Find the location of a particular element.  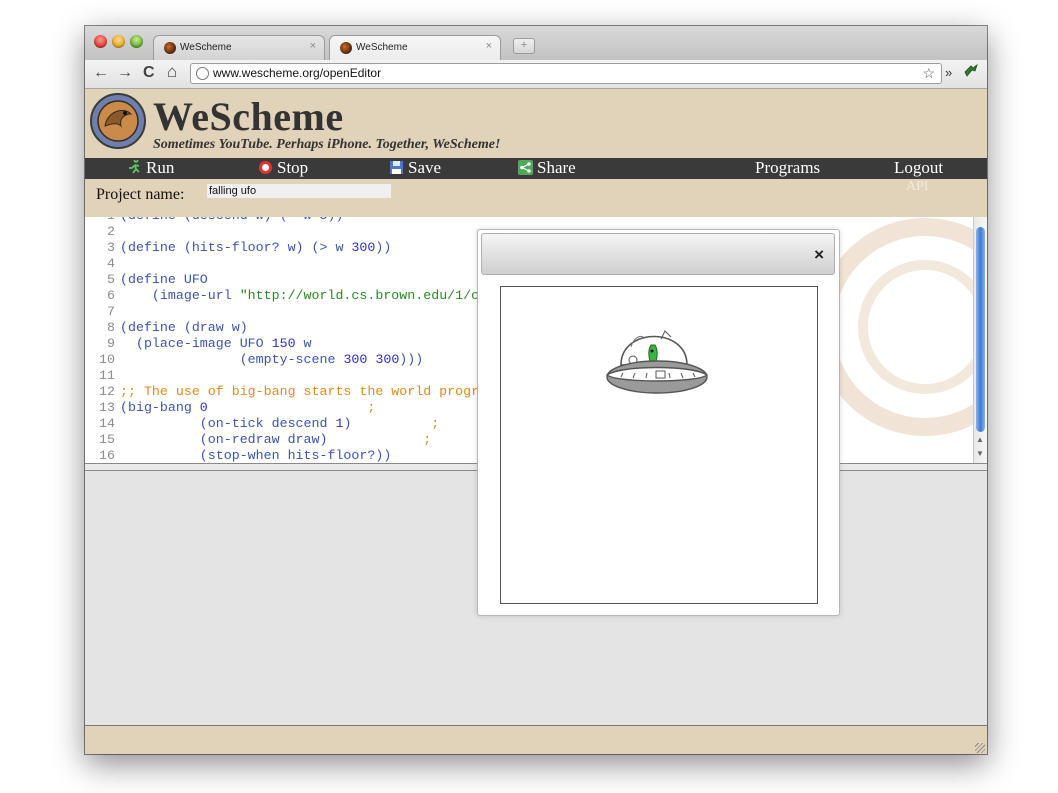

ufo-icon is located at coordinates (657, 362).